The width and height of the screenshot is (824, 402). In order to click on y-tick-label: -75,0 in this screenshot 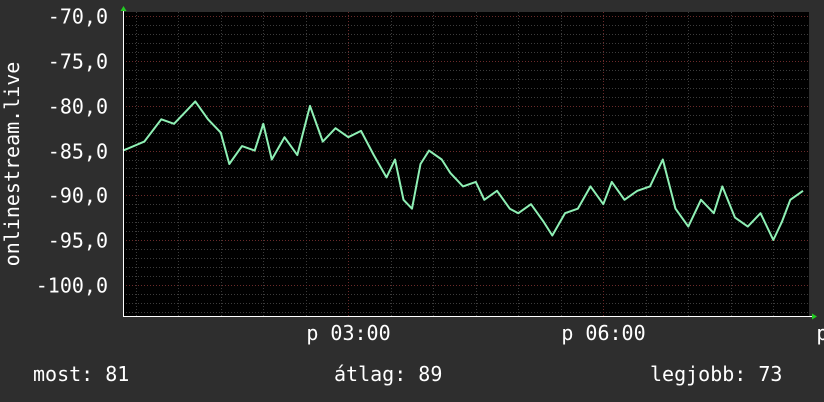, I will do `click(78, 62)`.